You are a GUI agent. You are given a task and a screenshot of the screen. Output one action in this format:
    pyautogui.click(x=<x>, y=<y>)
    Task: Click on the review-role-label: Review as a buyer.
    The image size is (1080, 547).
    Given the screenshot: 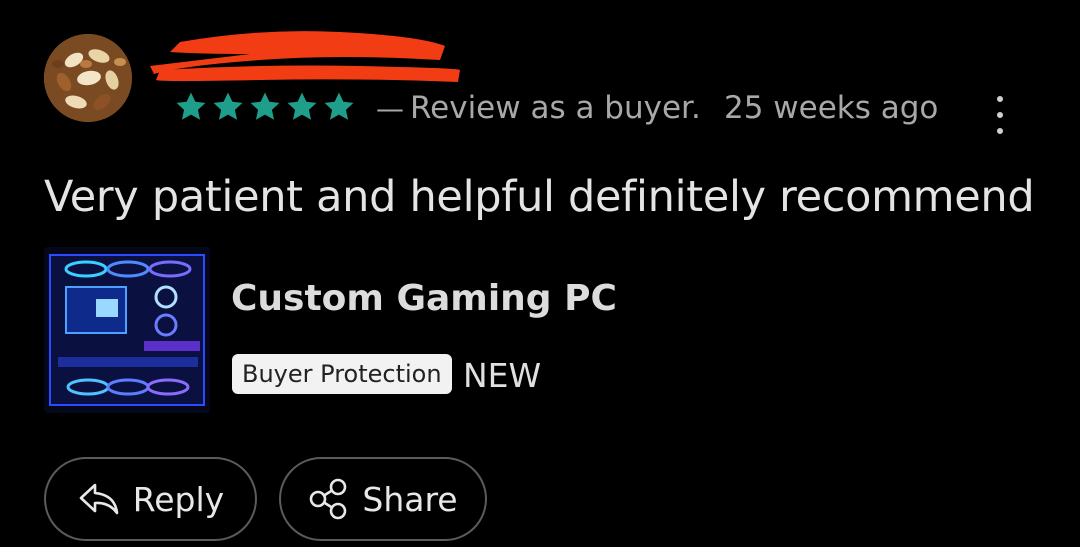 What is the action you would take?
    pyautogui.click(x=555, y=108)
    